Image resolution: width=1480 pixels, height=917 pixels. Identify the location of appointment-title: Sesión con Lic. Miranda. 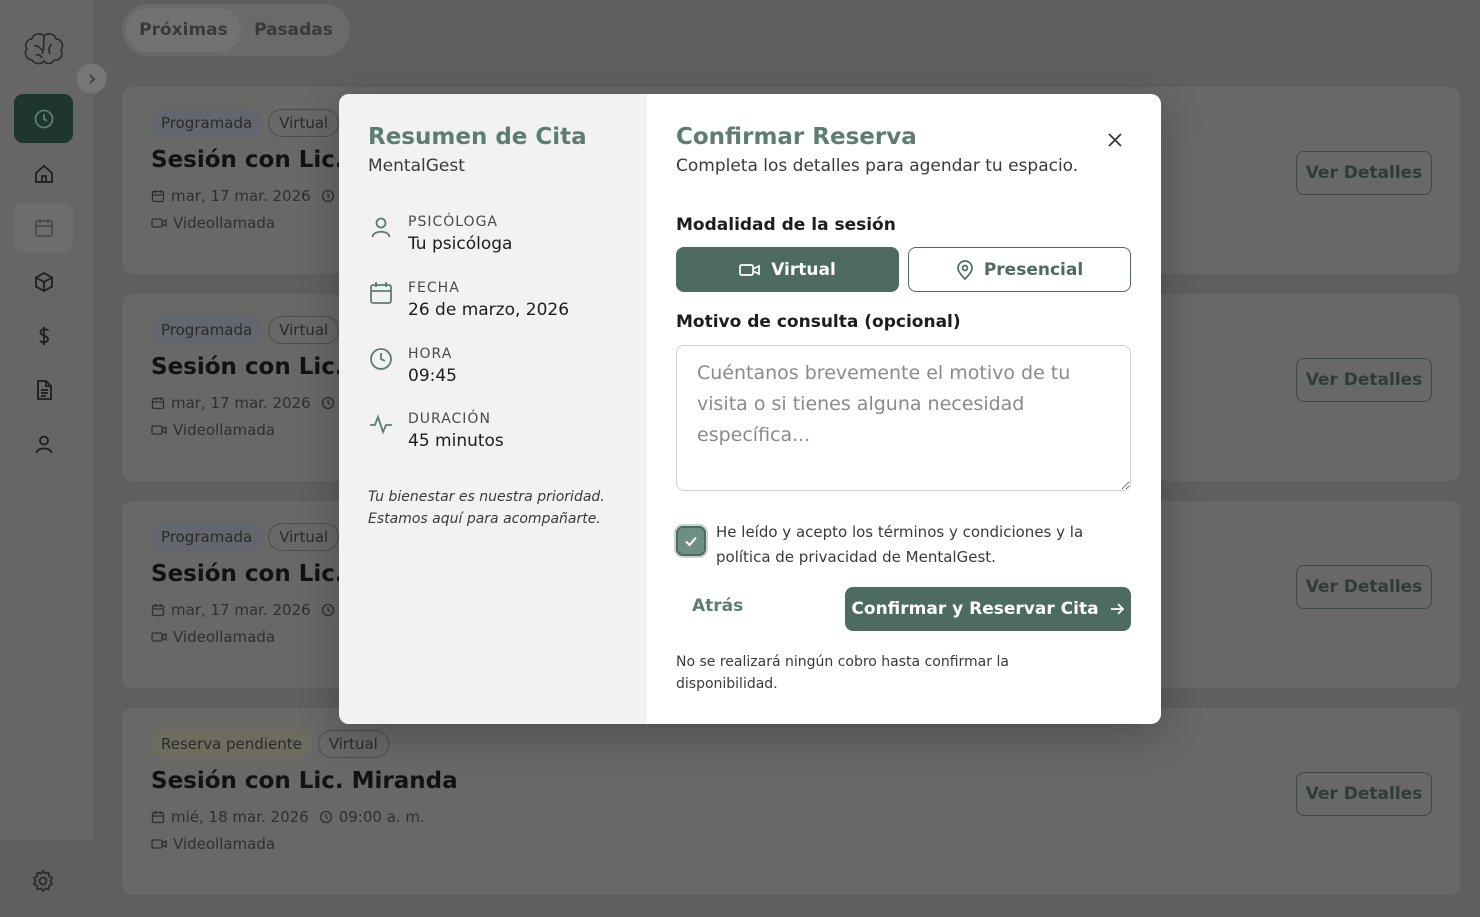
(304, 781).